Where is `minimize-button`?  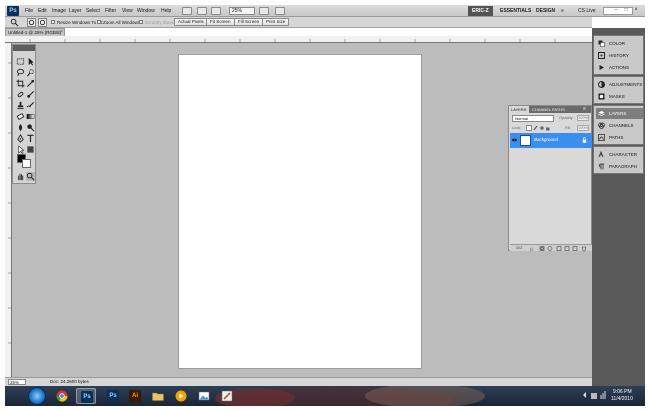 minimize-button is located at coordinates (618, 2).